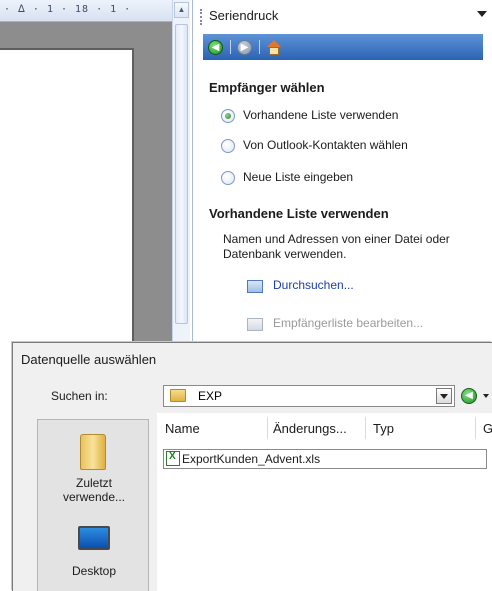  Describe the element at coordinates (182, 428) in the screenshot. I see `column-header-name: Name` at that location.